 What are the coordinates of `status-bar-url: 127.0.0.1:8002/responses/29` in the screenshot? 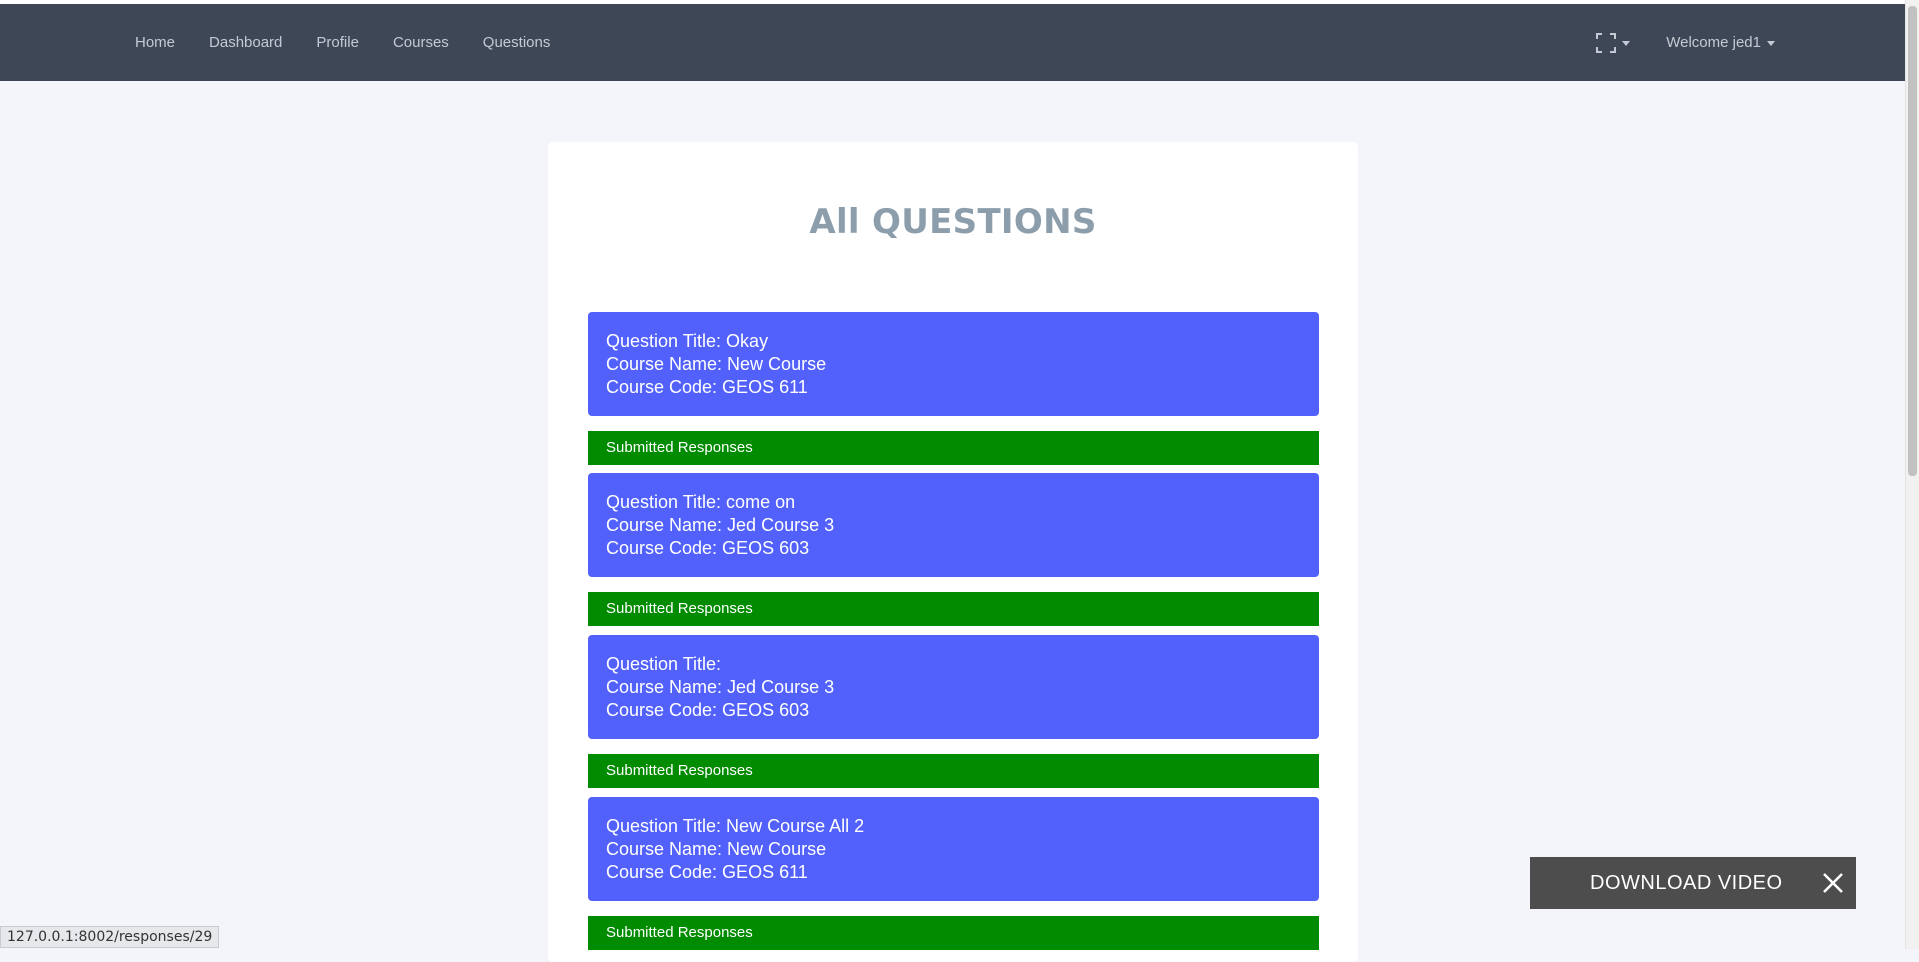 It's located at (110, 937).